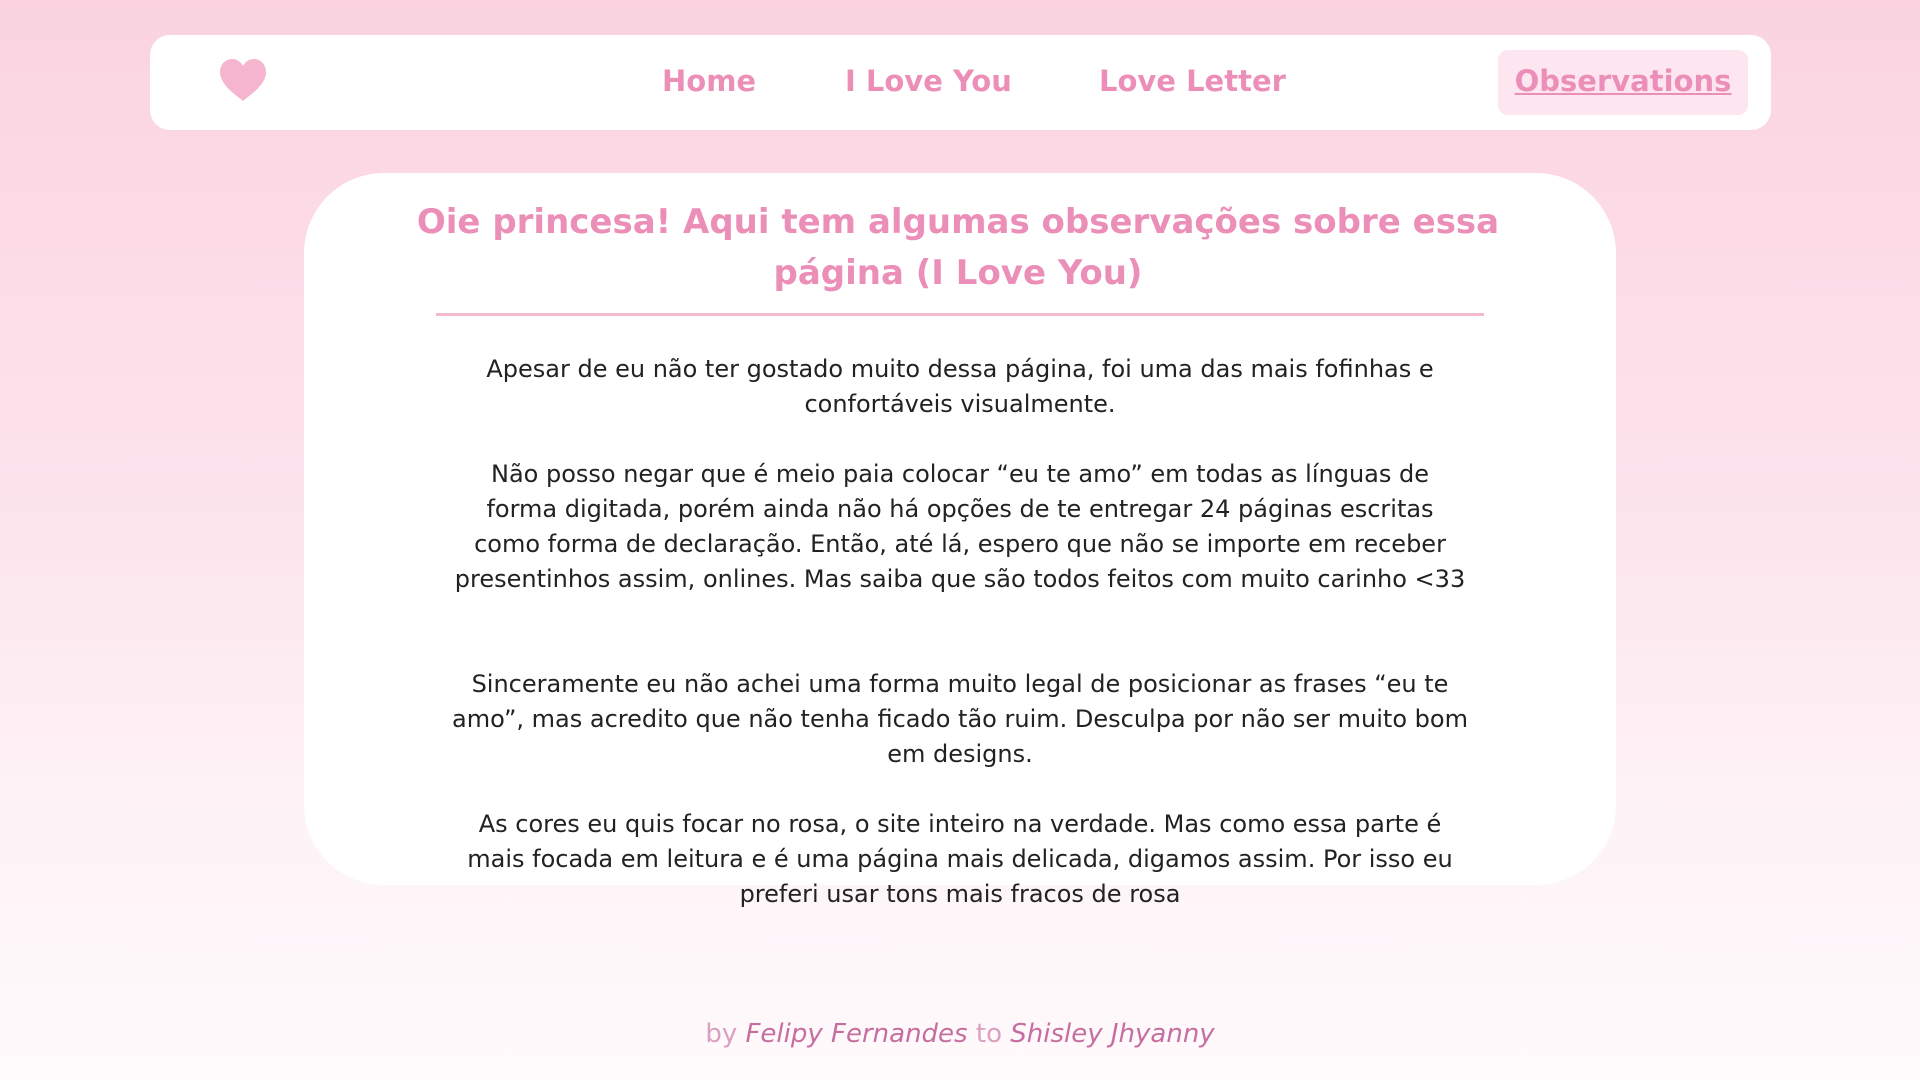 This screenshot has height=1080, width=1920. I want to click on footer-credits: by Felipy Fernandes to Shisley Jhyanny, so click(960, 1034).